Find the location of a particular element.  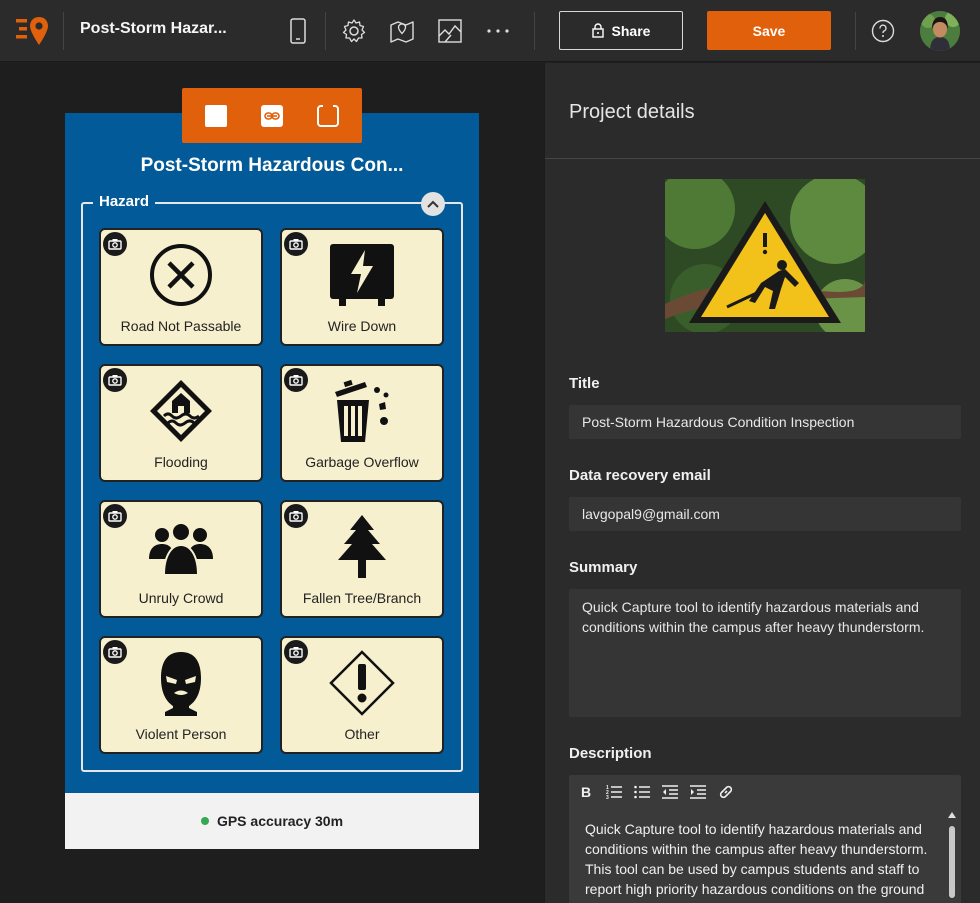

map-icon is located at coordinates (402, 31).